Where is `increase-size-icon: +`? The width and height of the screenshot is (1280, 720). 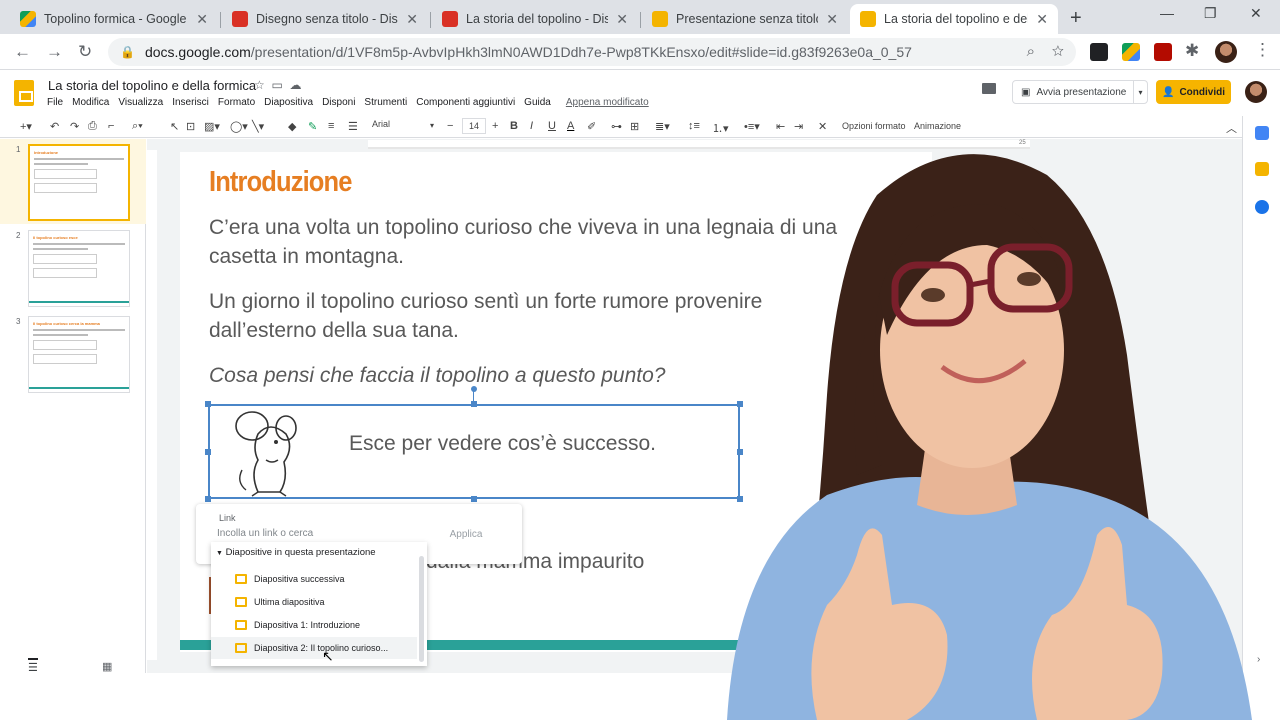 increase-size-icon: + is located at coordinates (495, 126).